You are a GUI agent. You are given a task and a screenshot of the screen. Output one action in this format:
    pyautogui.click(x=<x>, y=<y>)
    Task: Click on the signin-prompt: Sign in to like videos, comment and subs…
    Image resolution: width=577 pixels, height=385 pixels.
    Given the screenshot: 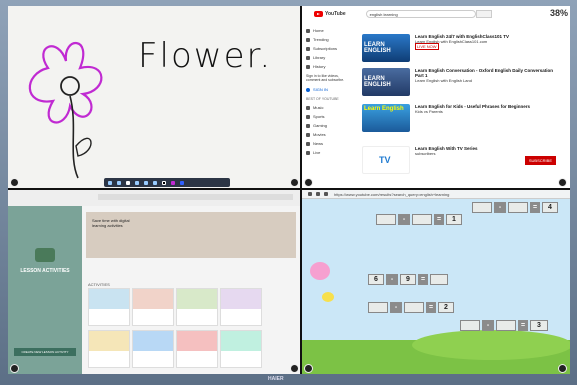 What is the action you would take?
    pyautogui.click(x=325, y=78)
    